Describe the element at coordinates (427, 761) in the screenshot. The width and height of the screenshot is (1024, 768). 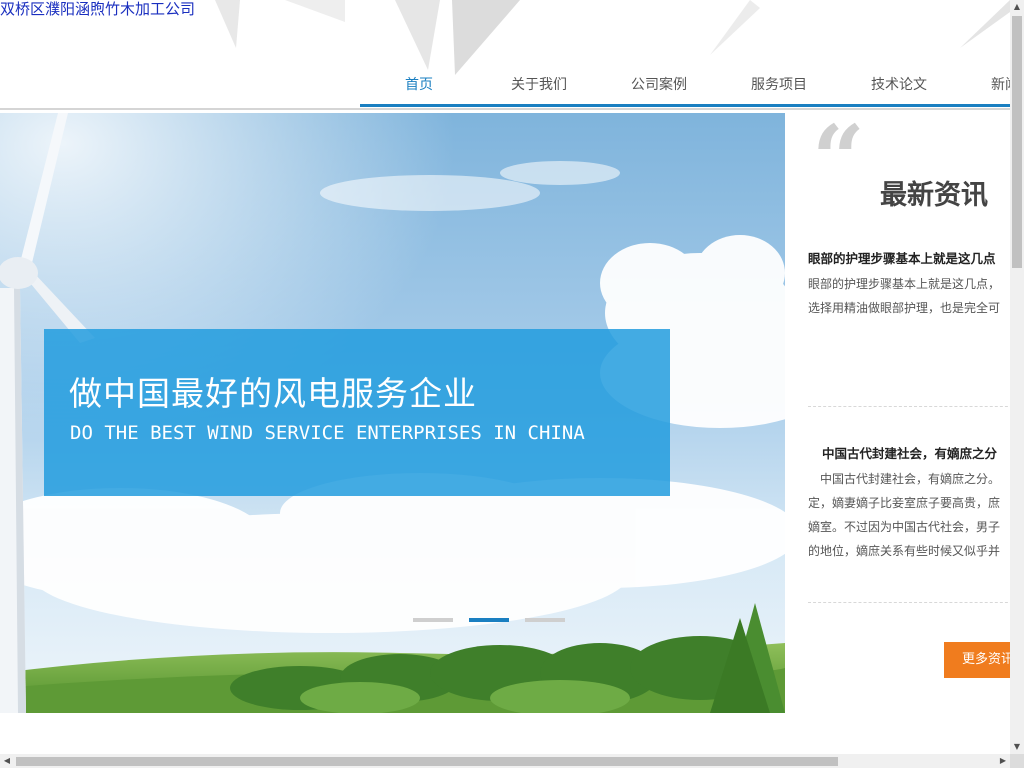
I see `horizontal-scroll-thumb` at that location.